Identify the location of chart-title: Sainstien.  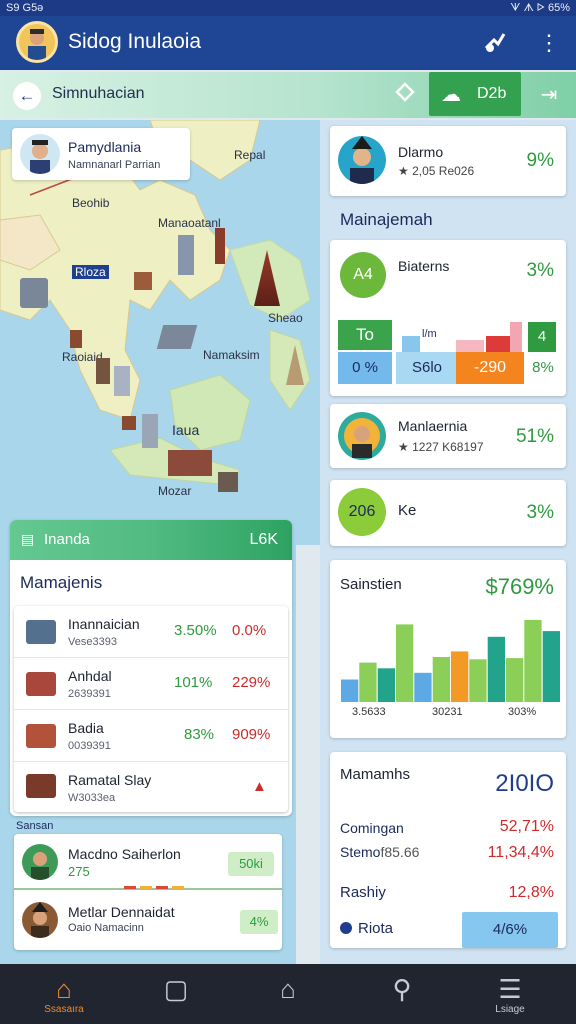
(371, 584).